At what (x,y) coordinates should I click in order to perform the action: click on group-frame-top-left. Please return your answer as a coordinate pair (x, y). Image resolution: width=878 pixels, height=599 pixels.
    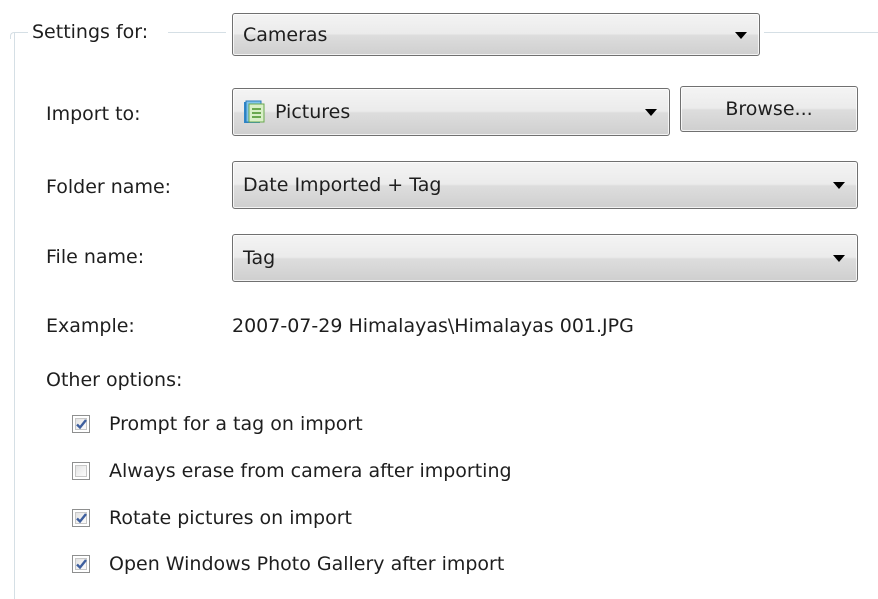
    Looking at the image, I should click on (21, 32).